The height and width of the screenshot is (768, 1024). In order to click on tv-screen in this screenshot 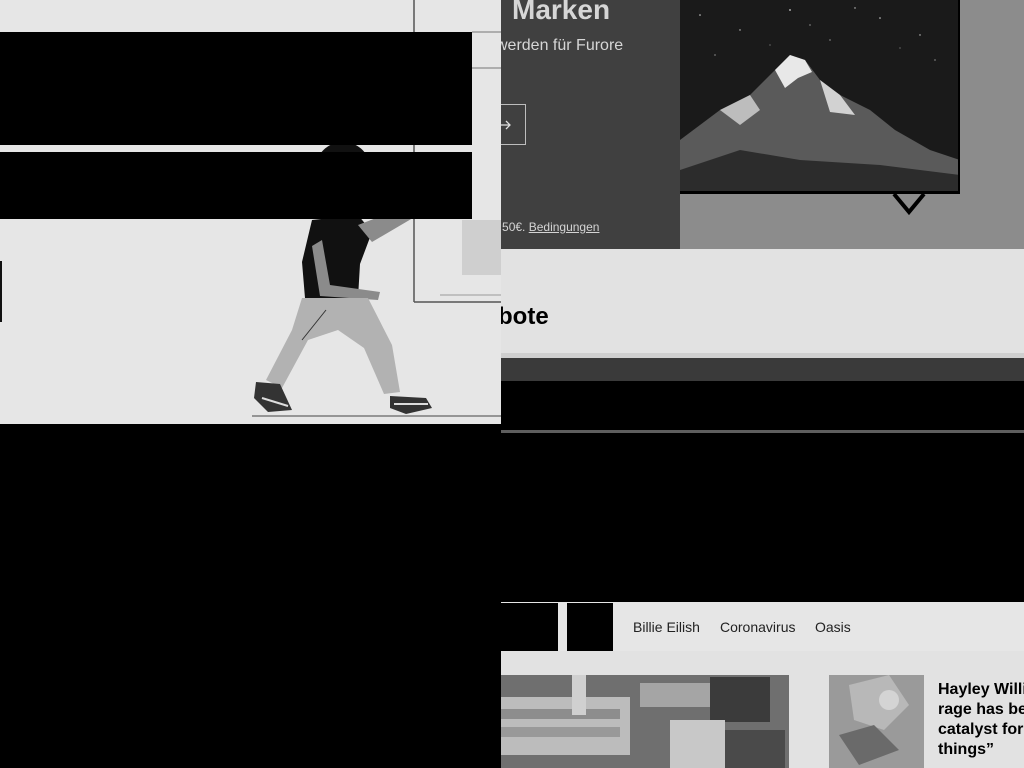, I will do `click(820, 97)`.